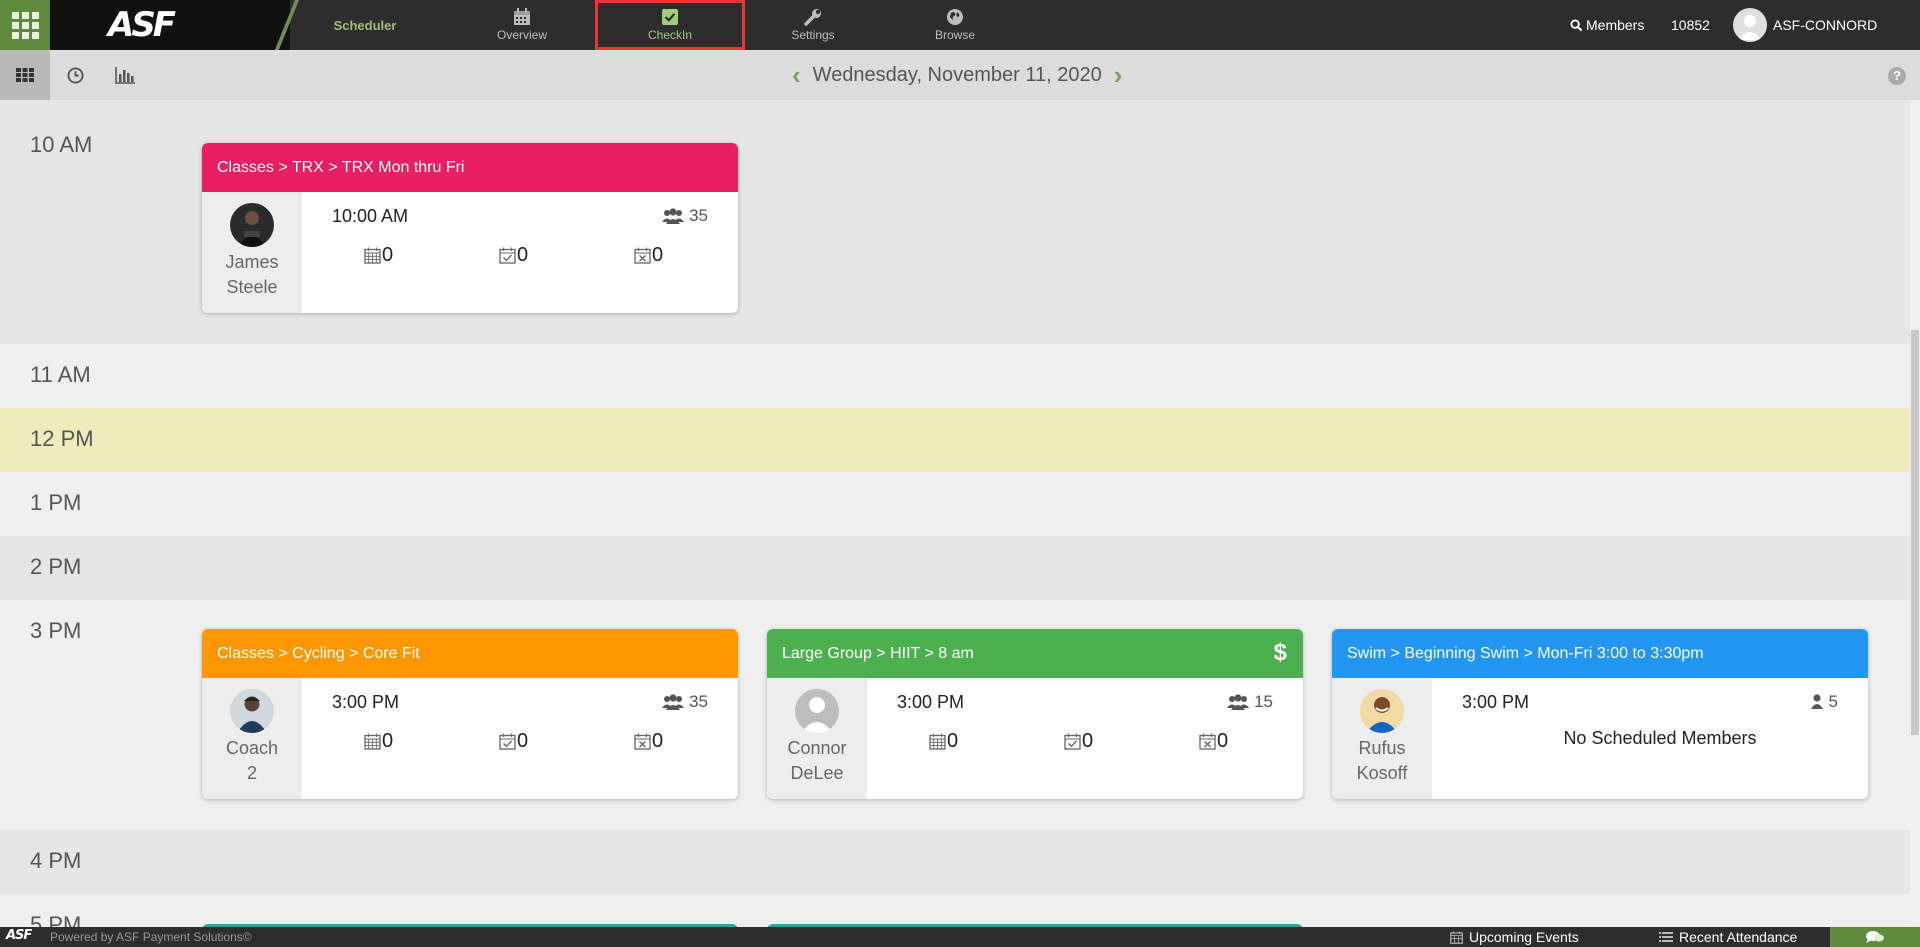 Image resolution: width=1920 pixels, height=947 pixels. Describe the element at coordinates (1738, 937) in the screenshot. I see `recent-attendance-label: Recent Attendance` at that location.